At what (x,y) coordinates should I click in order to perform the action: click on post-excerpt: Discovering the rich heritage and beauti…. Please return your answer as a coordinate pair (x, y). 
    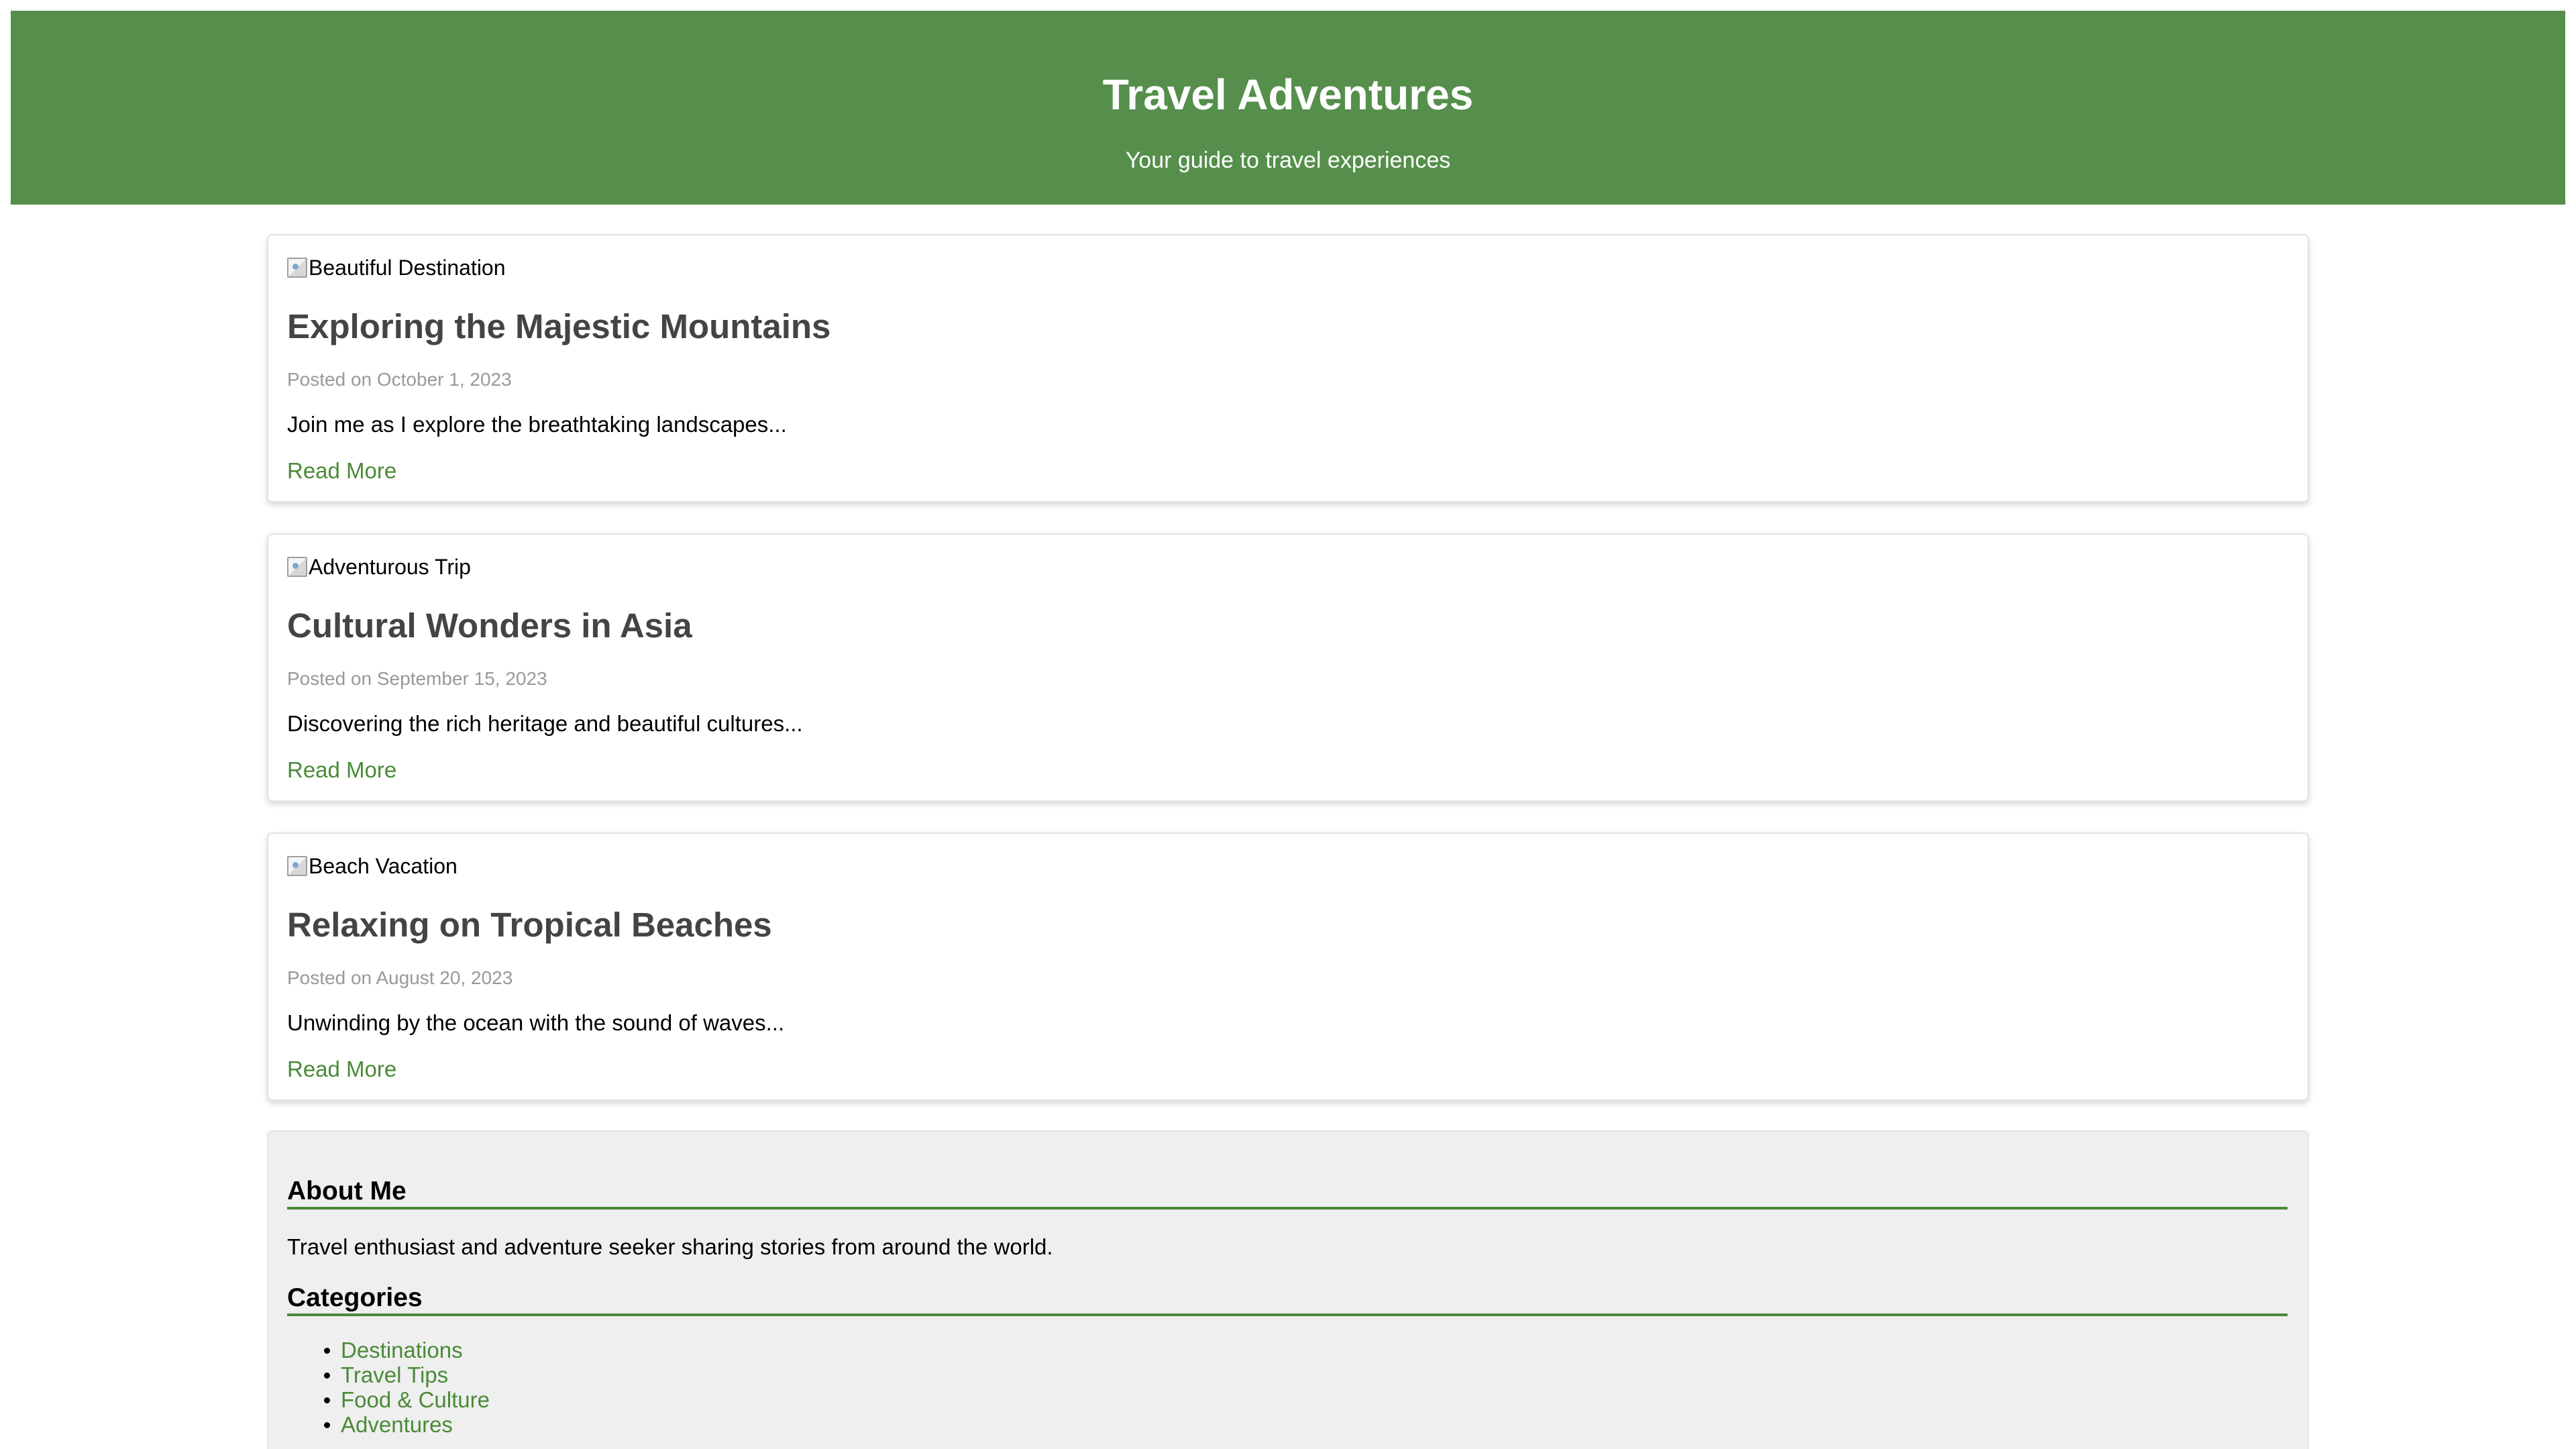
    Looking at the image, I should click on (545, 723).